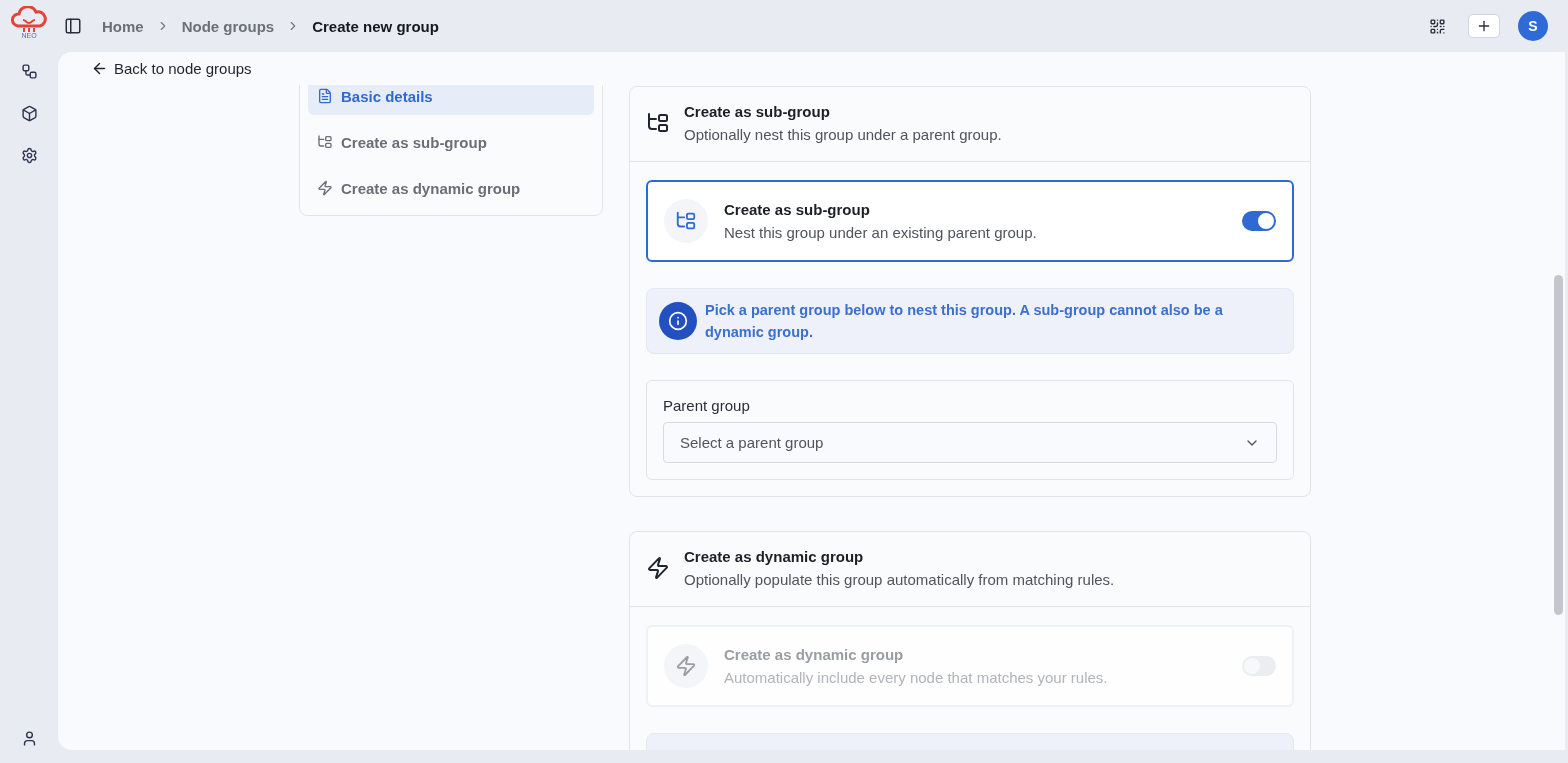 The height and width of the screenshot is (763, 1568). I want to click on back-link: Back to node groups, so click(828, 68).